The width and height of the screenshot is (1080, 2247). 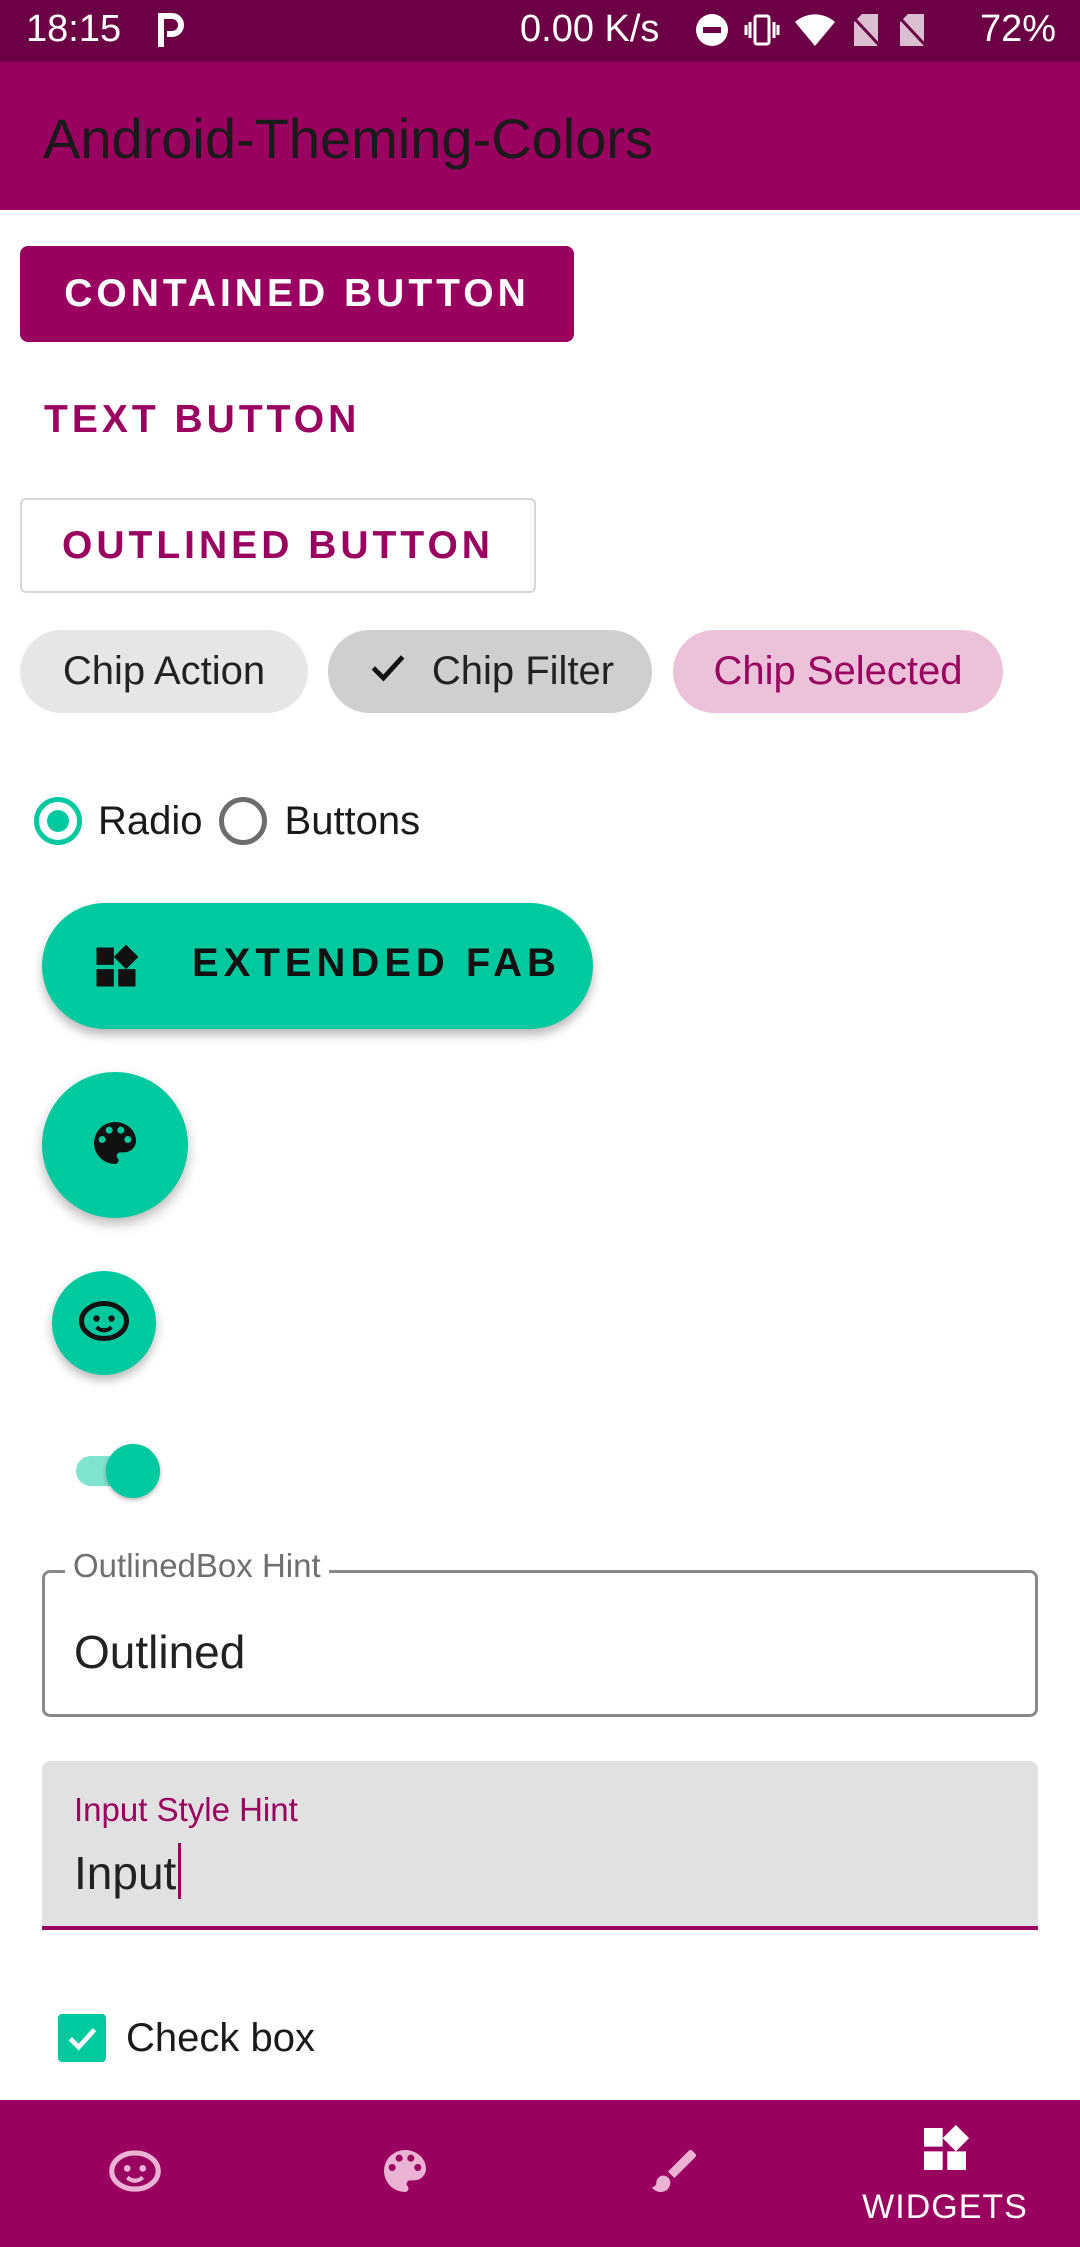 I want to click on palette-fab, so click(x=115, y=1145).